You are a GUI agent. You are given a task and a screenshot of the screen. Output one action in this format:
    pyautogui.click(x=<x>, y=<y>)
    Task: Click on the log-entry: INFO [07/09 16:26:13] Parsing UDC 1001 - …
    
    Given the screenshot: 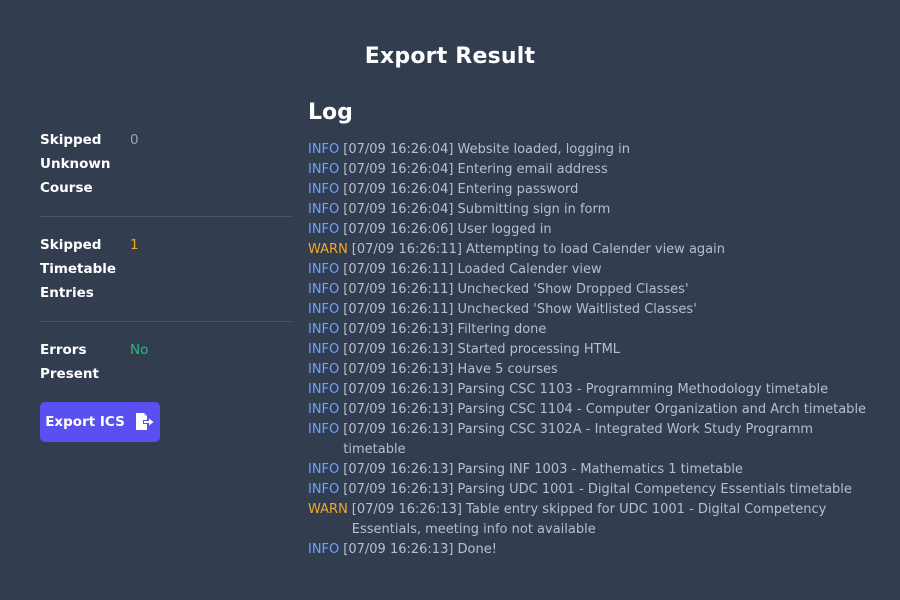 What is the action you would take?
    pyautogui.click(x=593, y=490)
    